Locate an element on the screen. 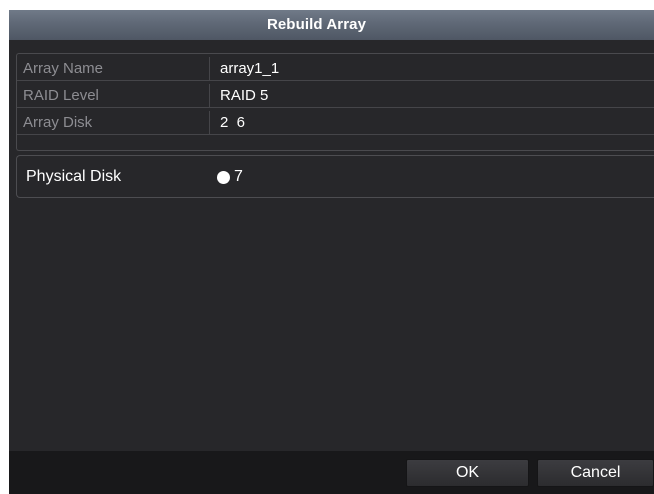 The image size is (654, 494). array-disk-value: 2 6 is located at coordinates (233, 122).